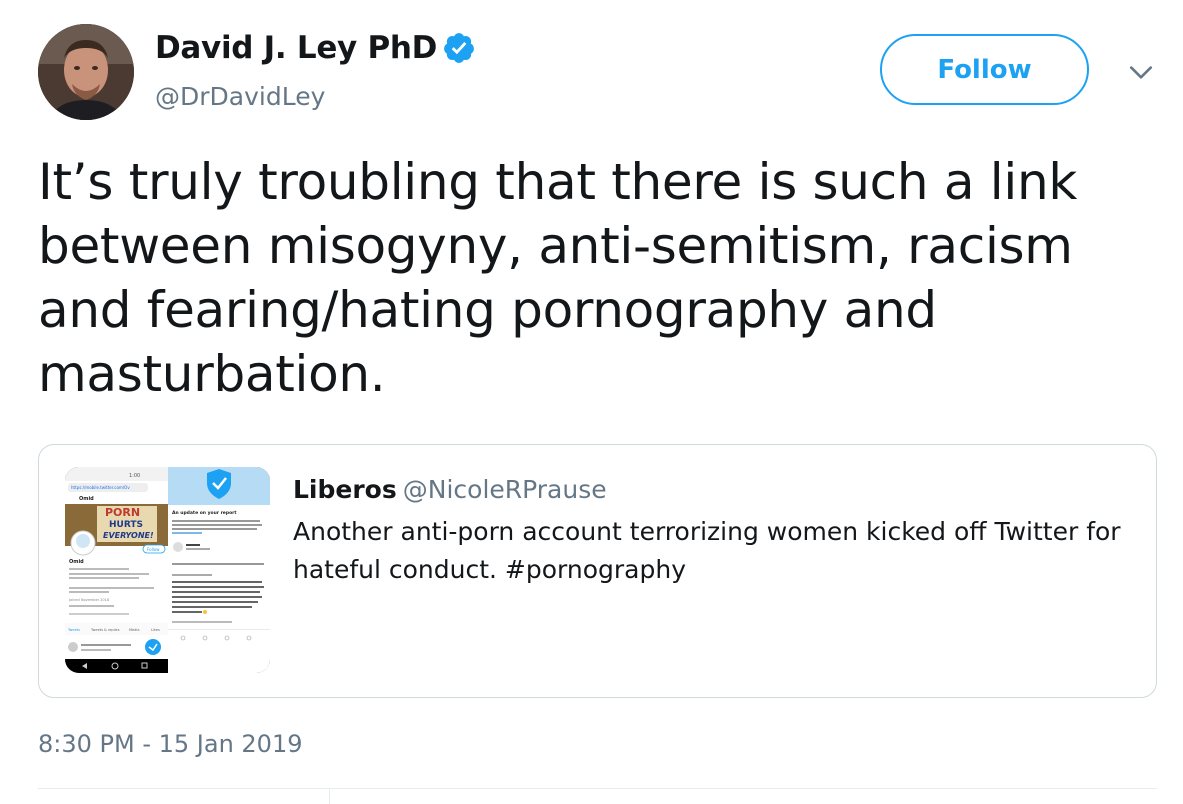  What do you see at coordinates (155, 630) in the screenshot?
I see `thumb-tab-4: Likes` at bounding box center [155, 630].